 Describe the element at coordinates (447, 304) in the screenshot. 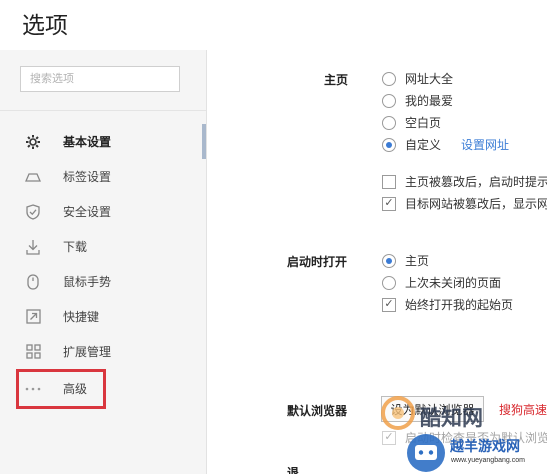

I see `always-open-start-page-checkbox: ✓ 始终打开我的起始页` at that location.